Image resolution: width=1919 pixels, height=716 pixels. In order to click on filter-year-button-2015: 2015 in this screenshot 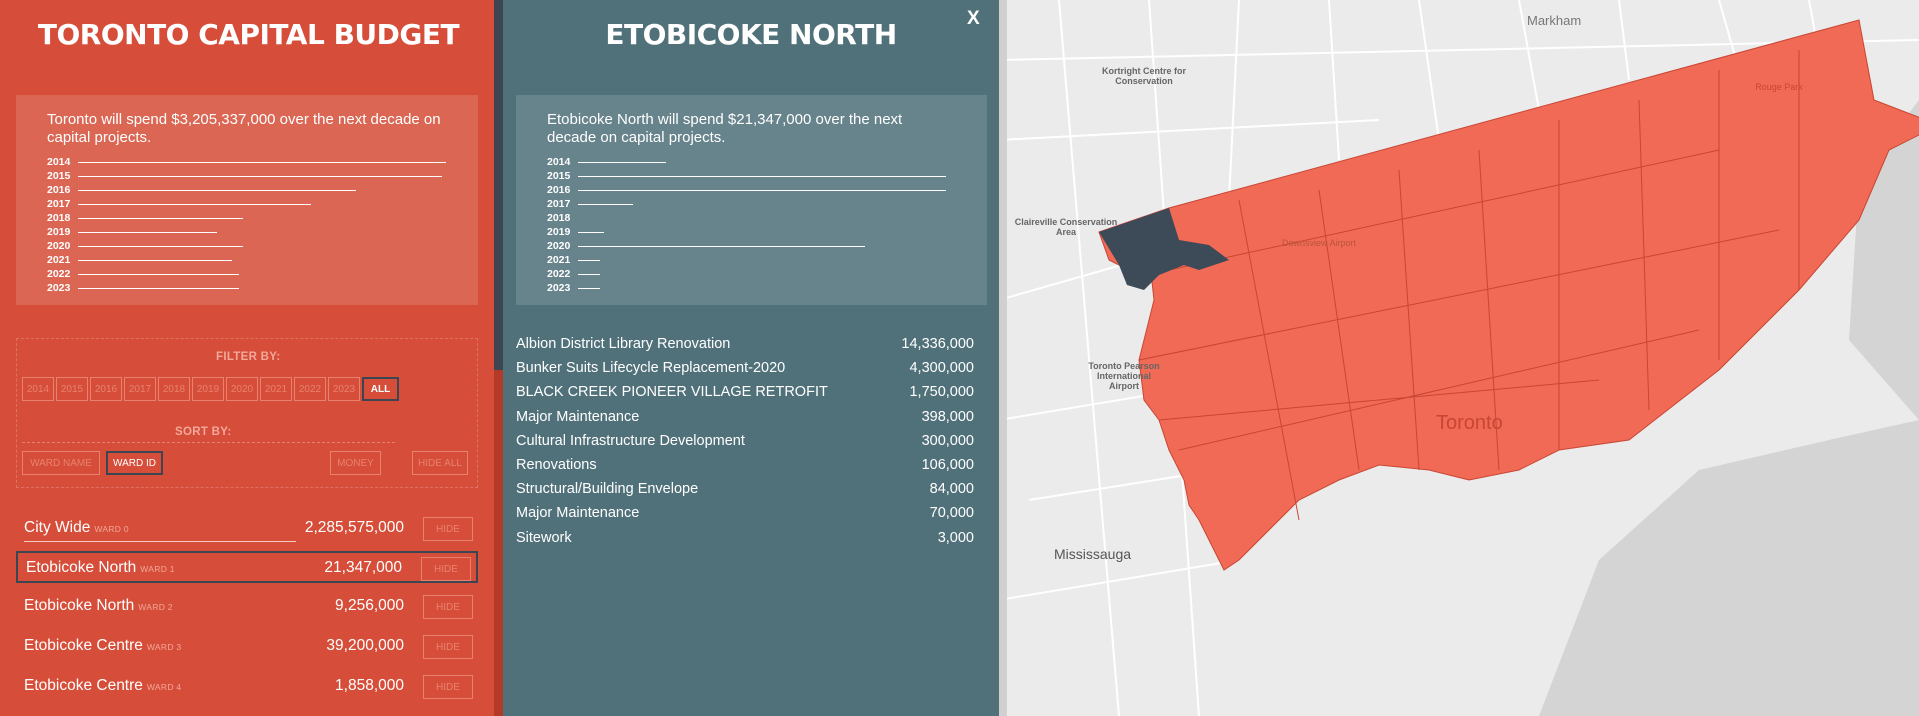, I will do `click(72, 389)`.